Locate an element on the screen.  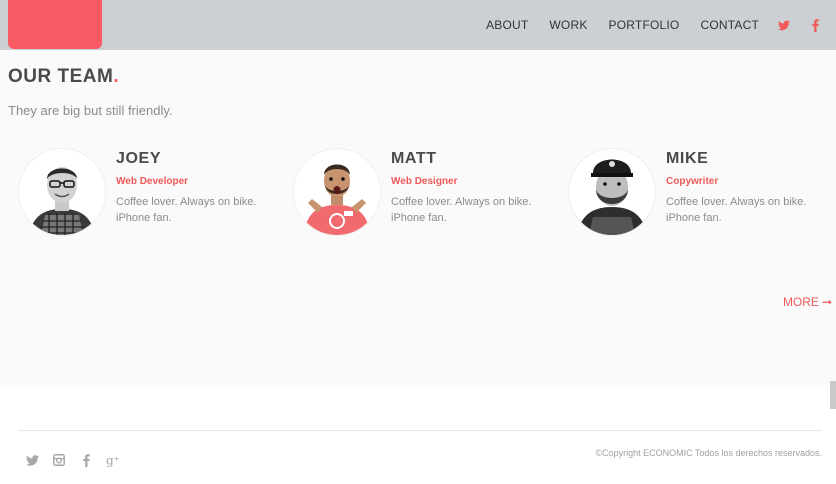
header-social is located at coordinates (799, 25).